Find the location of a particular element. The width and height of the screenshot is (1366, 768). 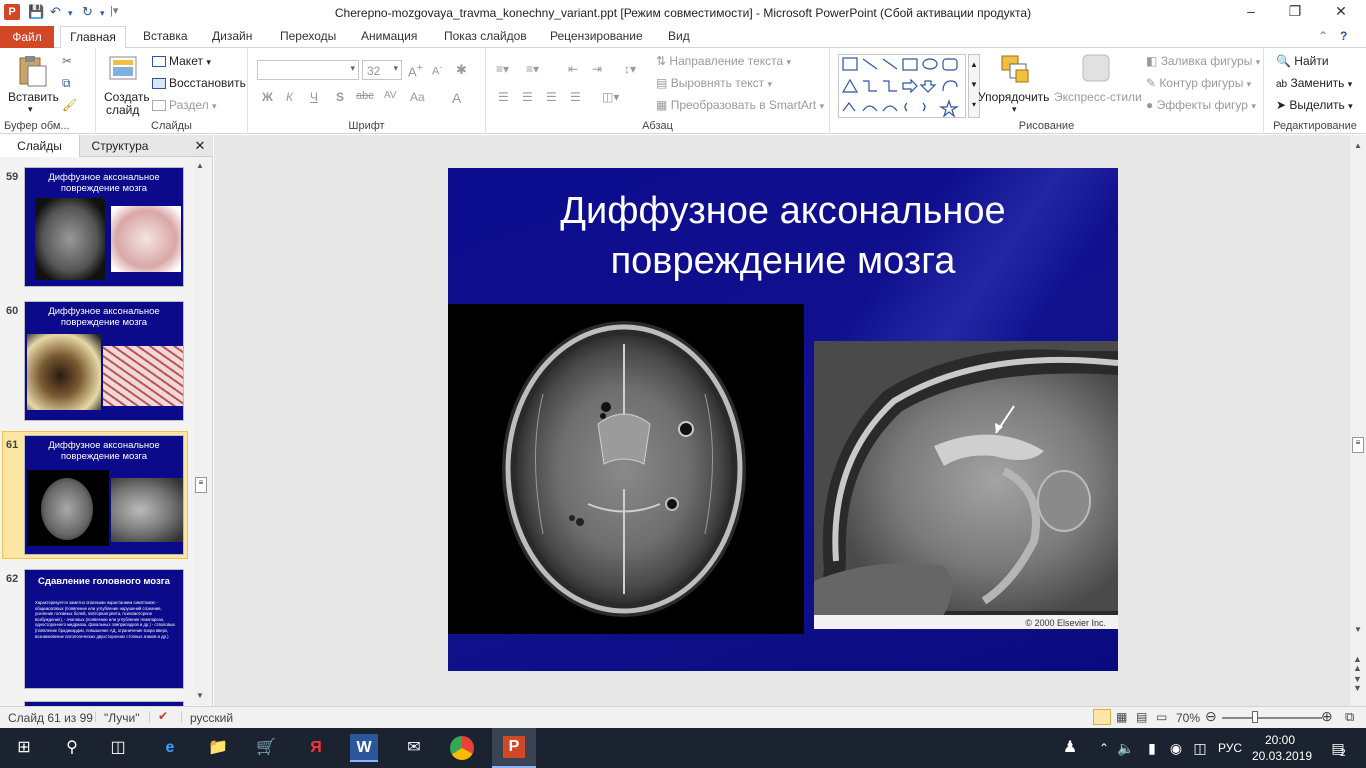

volume-icon: 🔈 is located at coordinates (1126, 748).